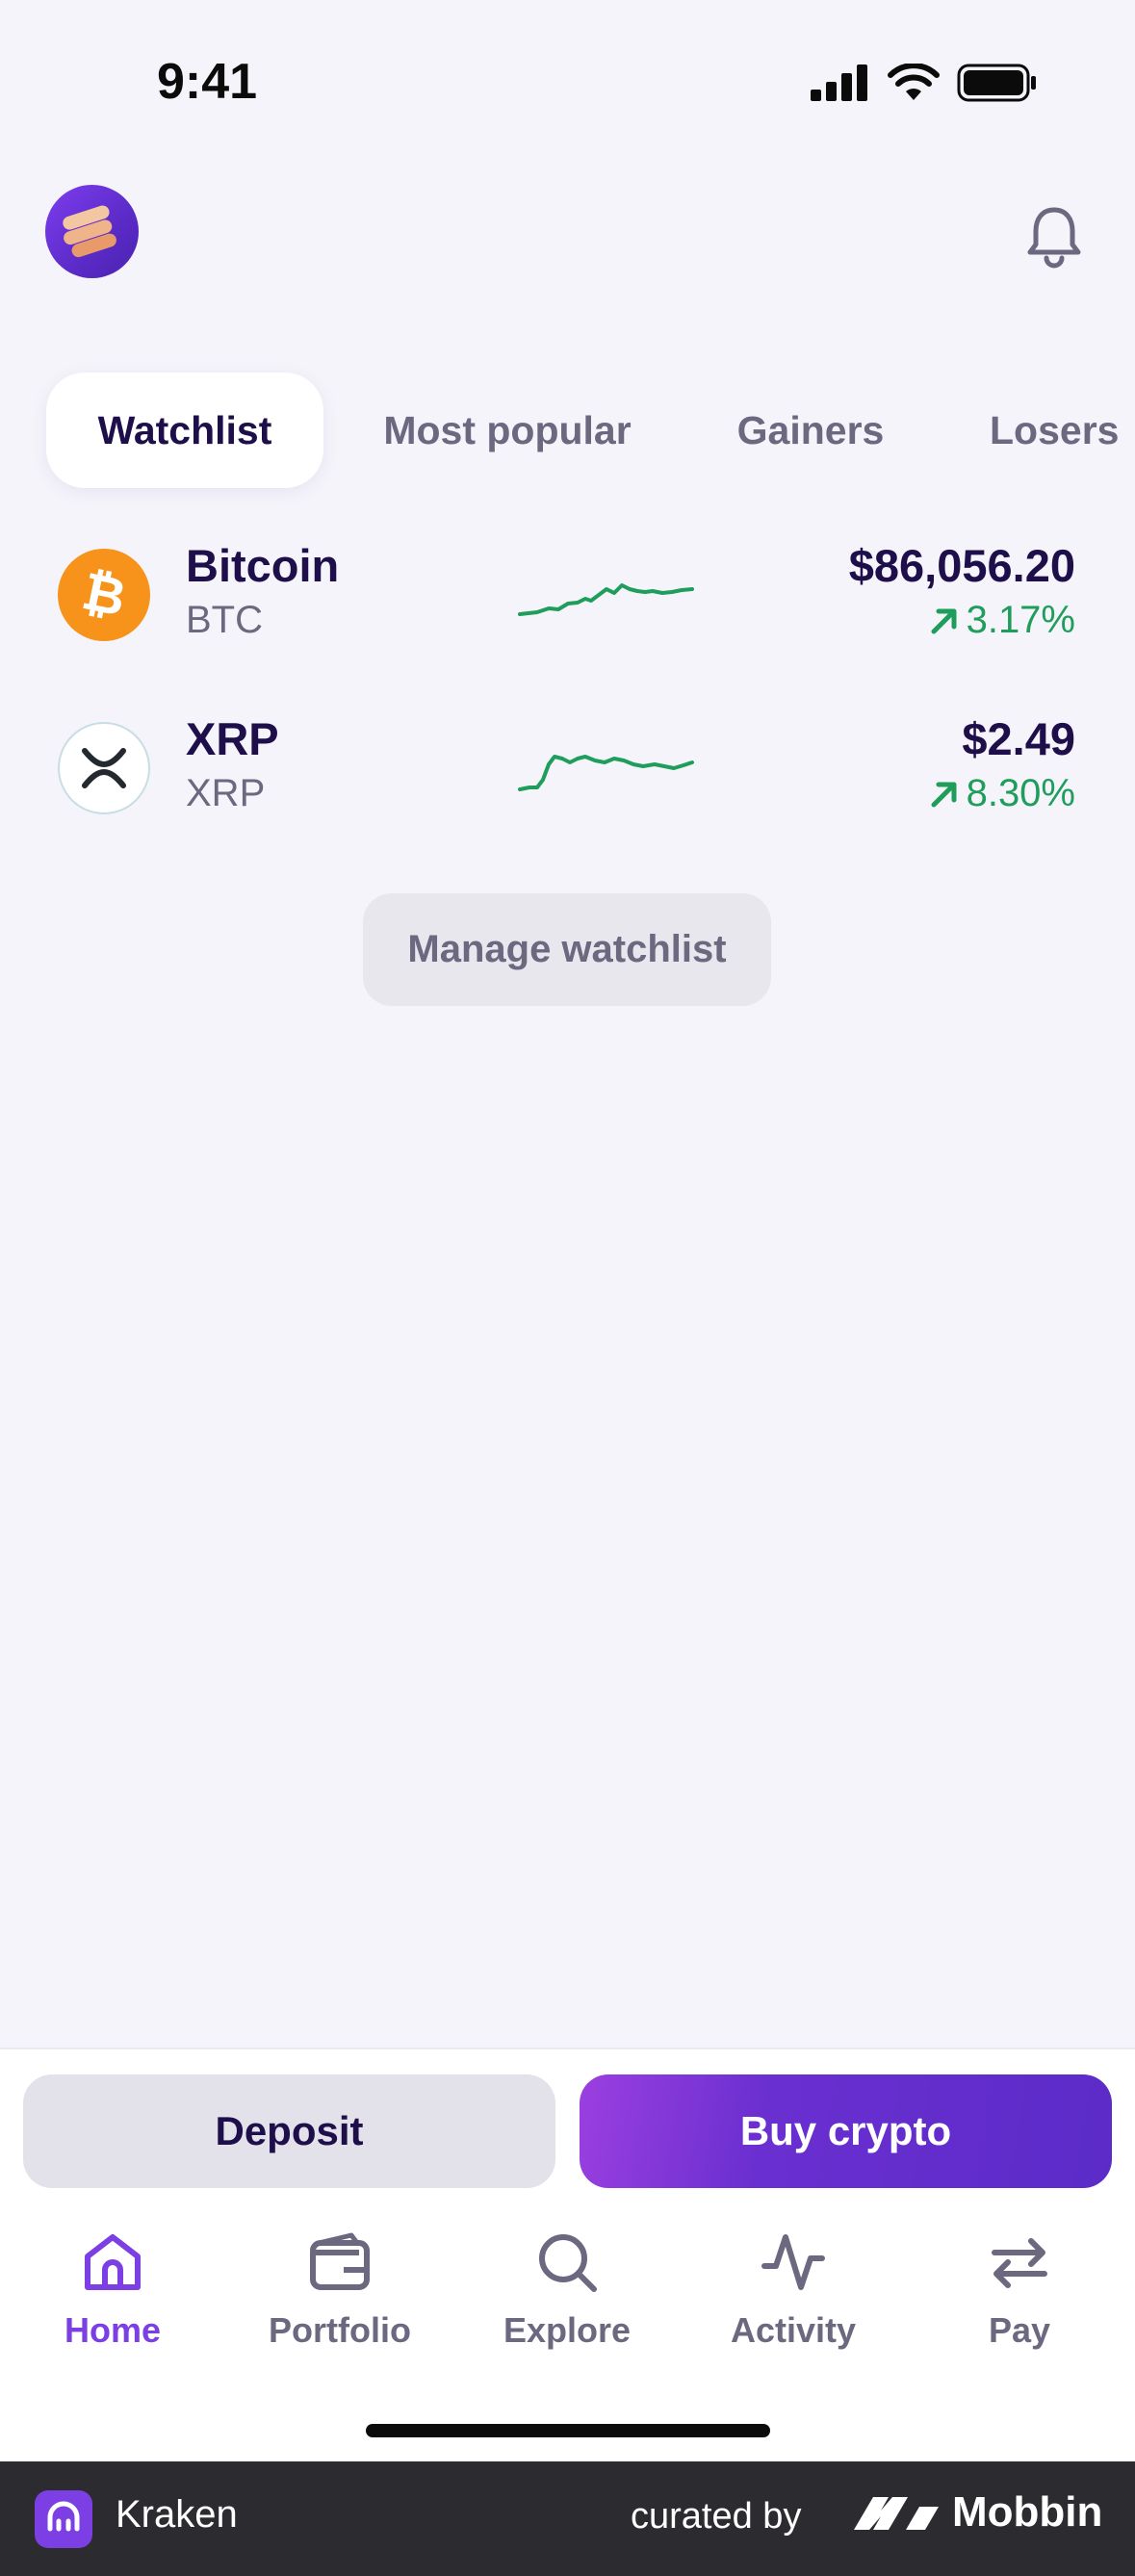 The width and height of the screenshot is (1135, 2576). I want to click on nav-label: Activity, so click(793, 2330).